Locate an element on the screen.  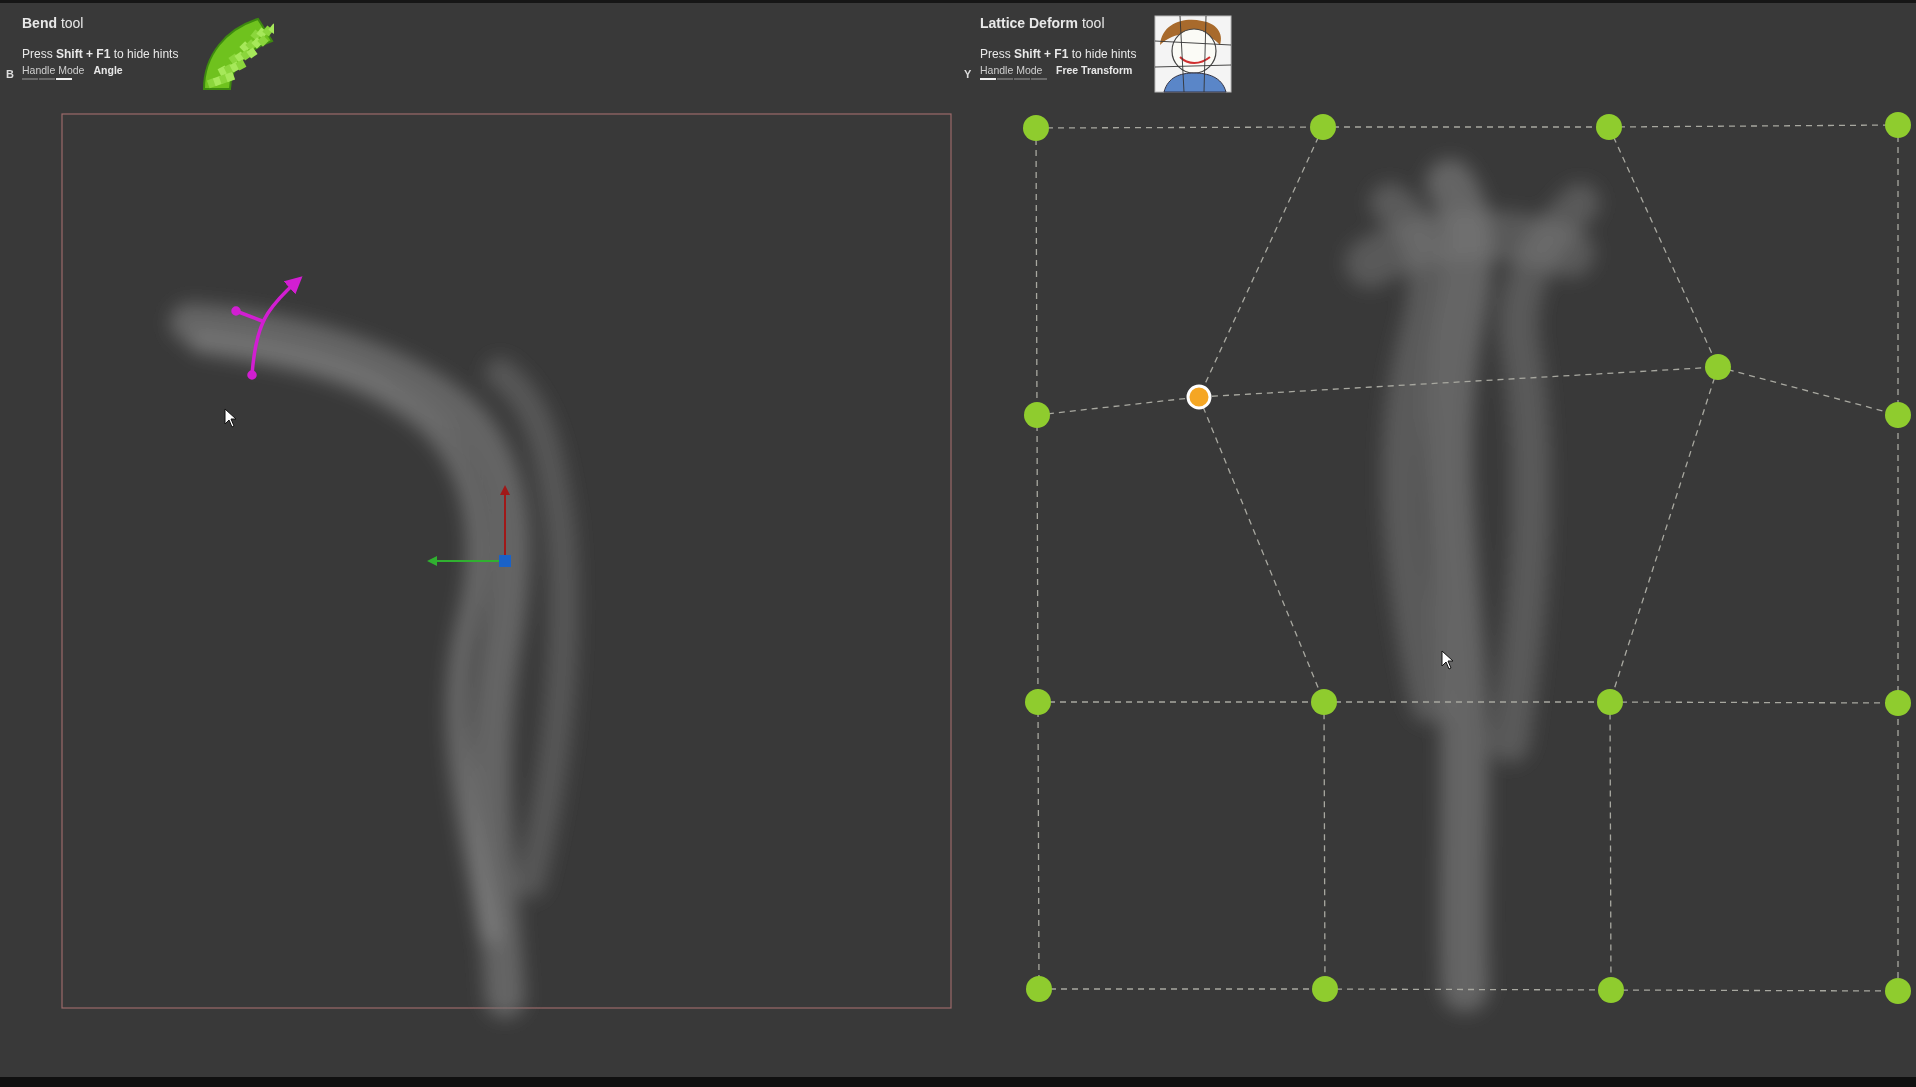
shortcut-key: B is located at coordinates (14, 74).